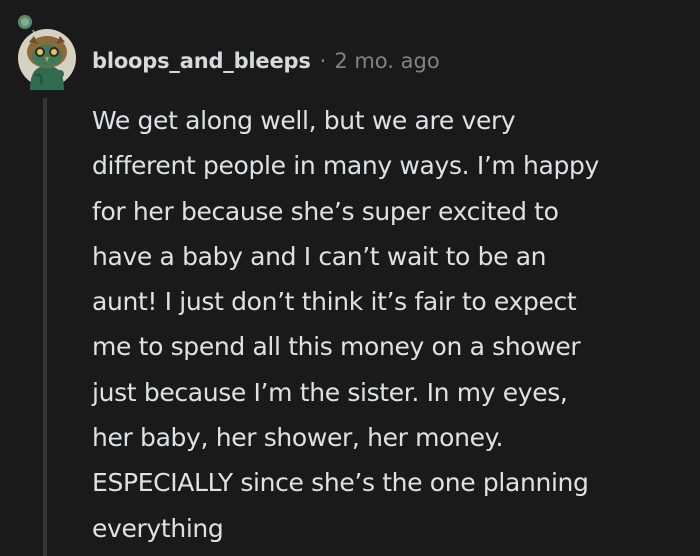 This screenshot has width=700, height=556. I want to click on timestamp: 2 mo. ago, so click(386, 61).